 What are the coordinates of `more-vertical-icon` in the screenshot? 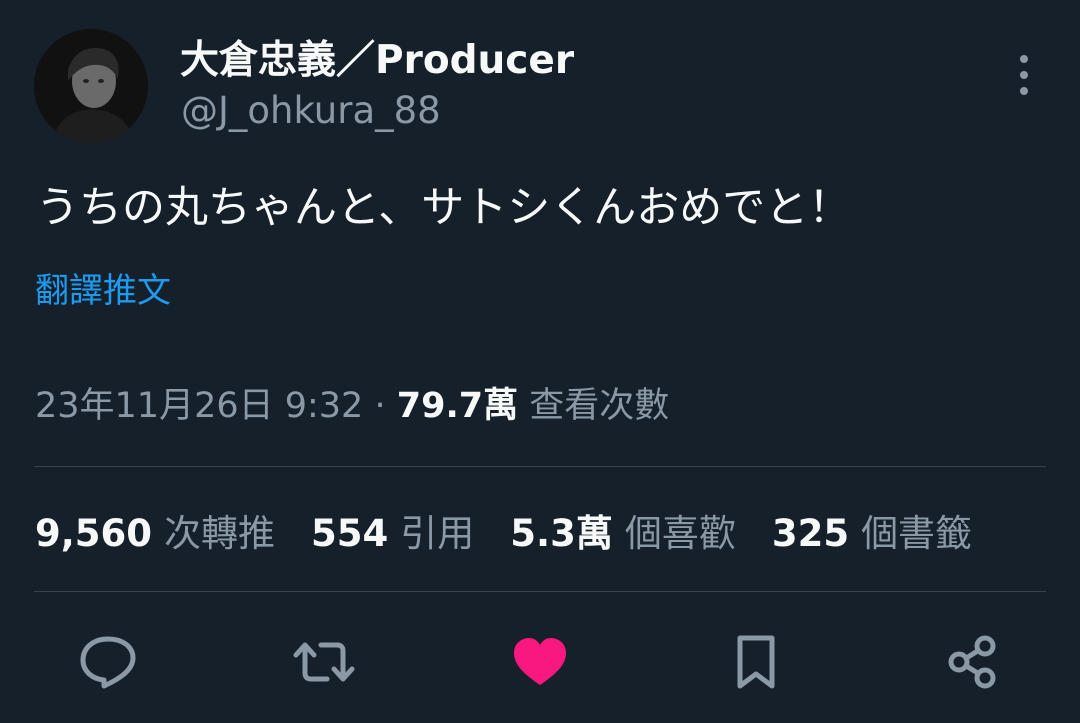 It's located at (1024, 75).